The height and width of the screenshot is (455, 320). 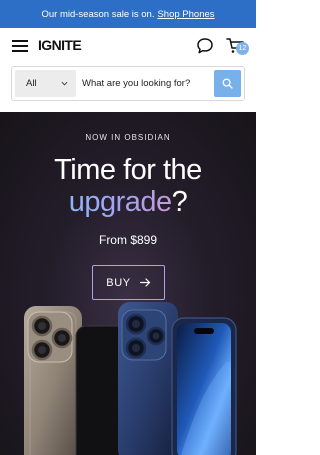 I want to click on chevron-down-icon, so click(x=64, y=83).